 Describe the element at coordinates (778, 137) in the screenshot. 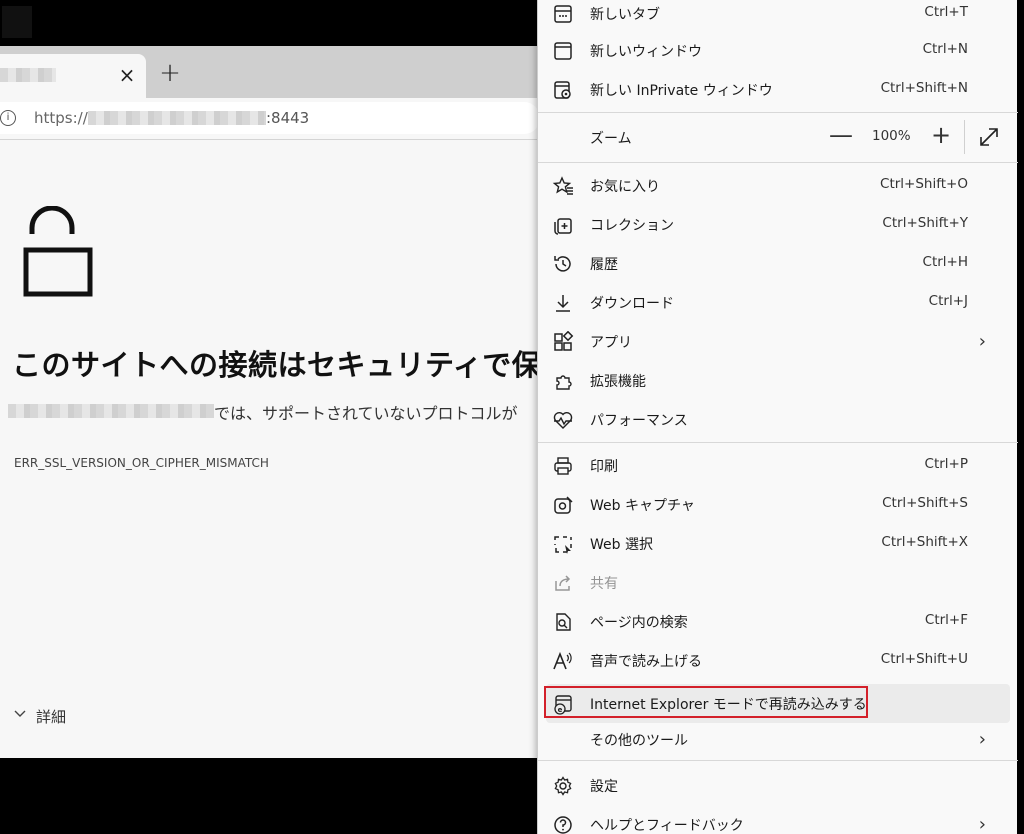

I see `zoom-row: ズーム — 100% +` at that location.